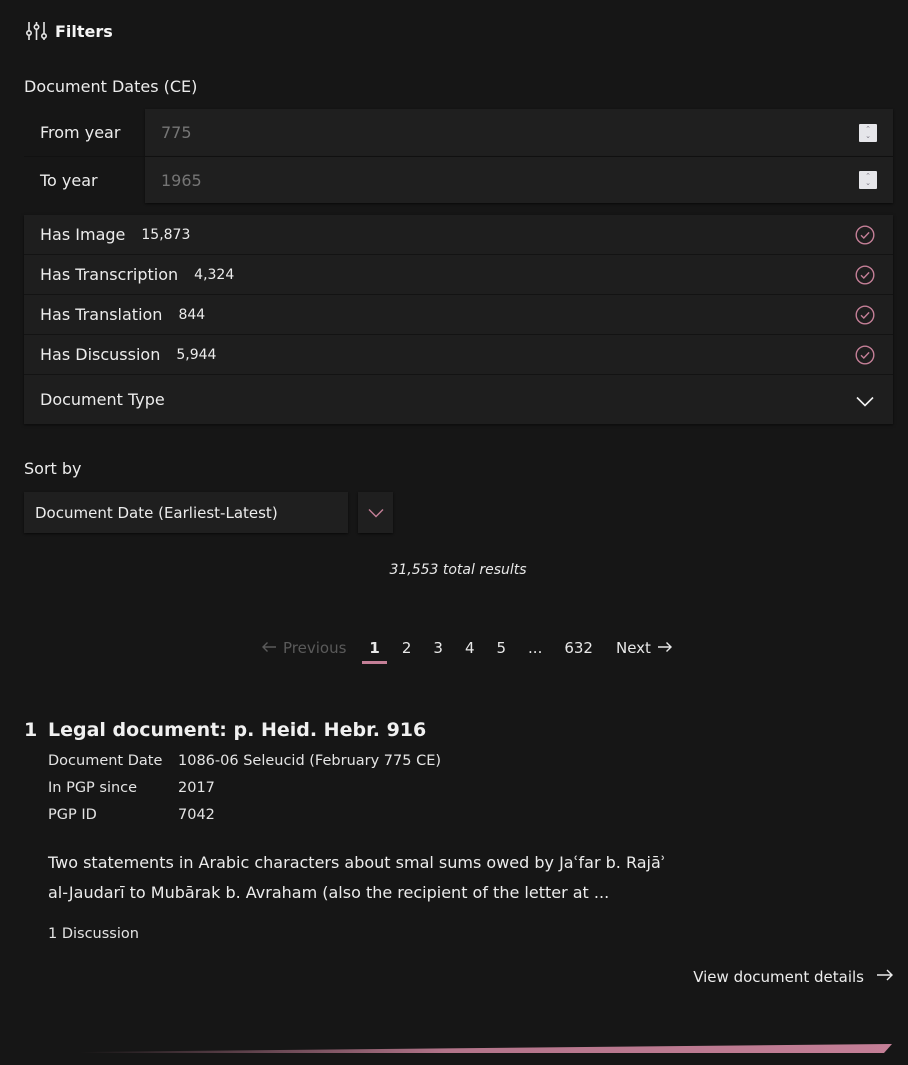  I want to click on result-title: Legal document: p. Heid. Hebr. 916, so click(237, 730).